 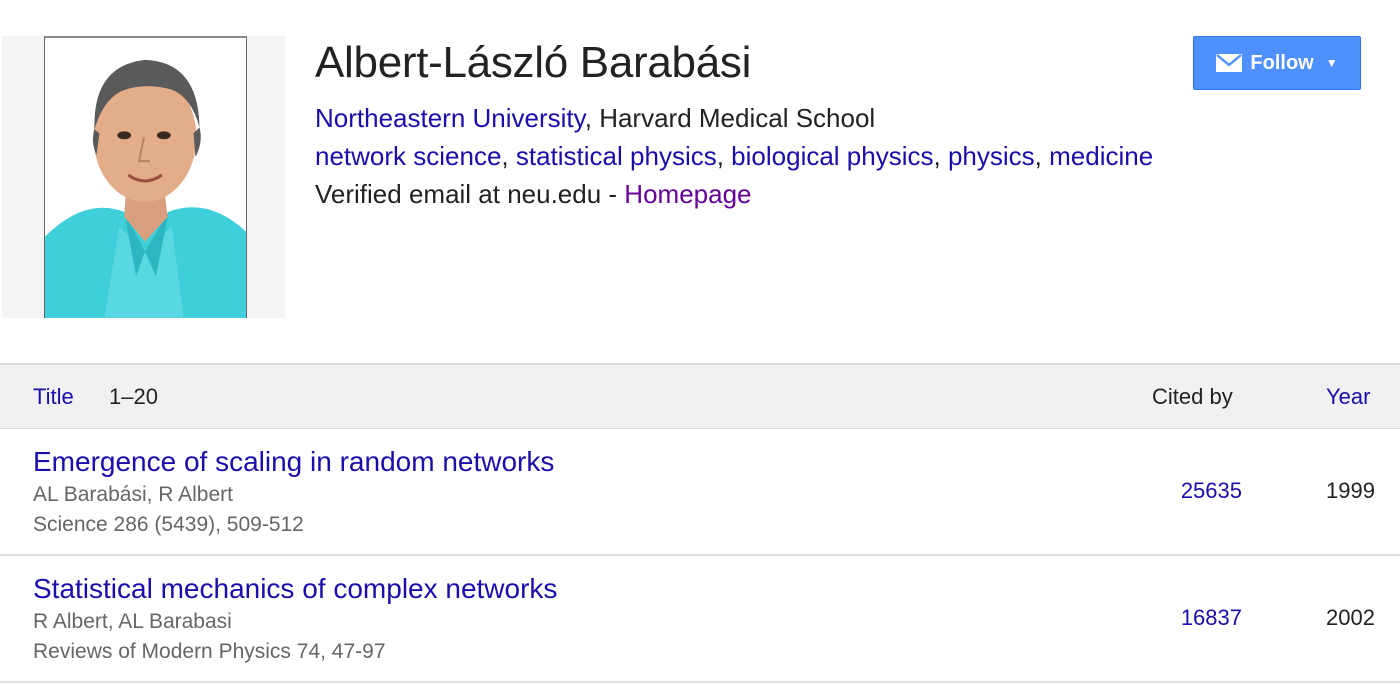 I want to click on cited-by-count-link: 25635, so click(x=1211, y=491).